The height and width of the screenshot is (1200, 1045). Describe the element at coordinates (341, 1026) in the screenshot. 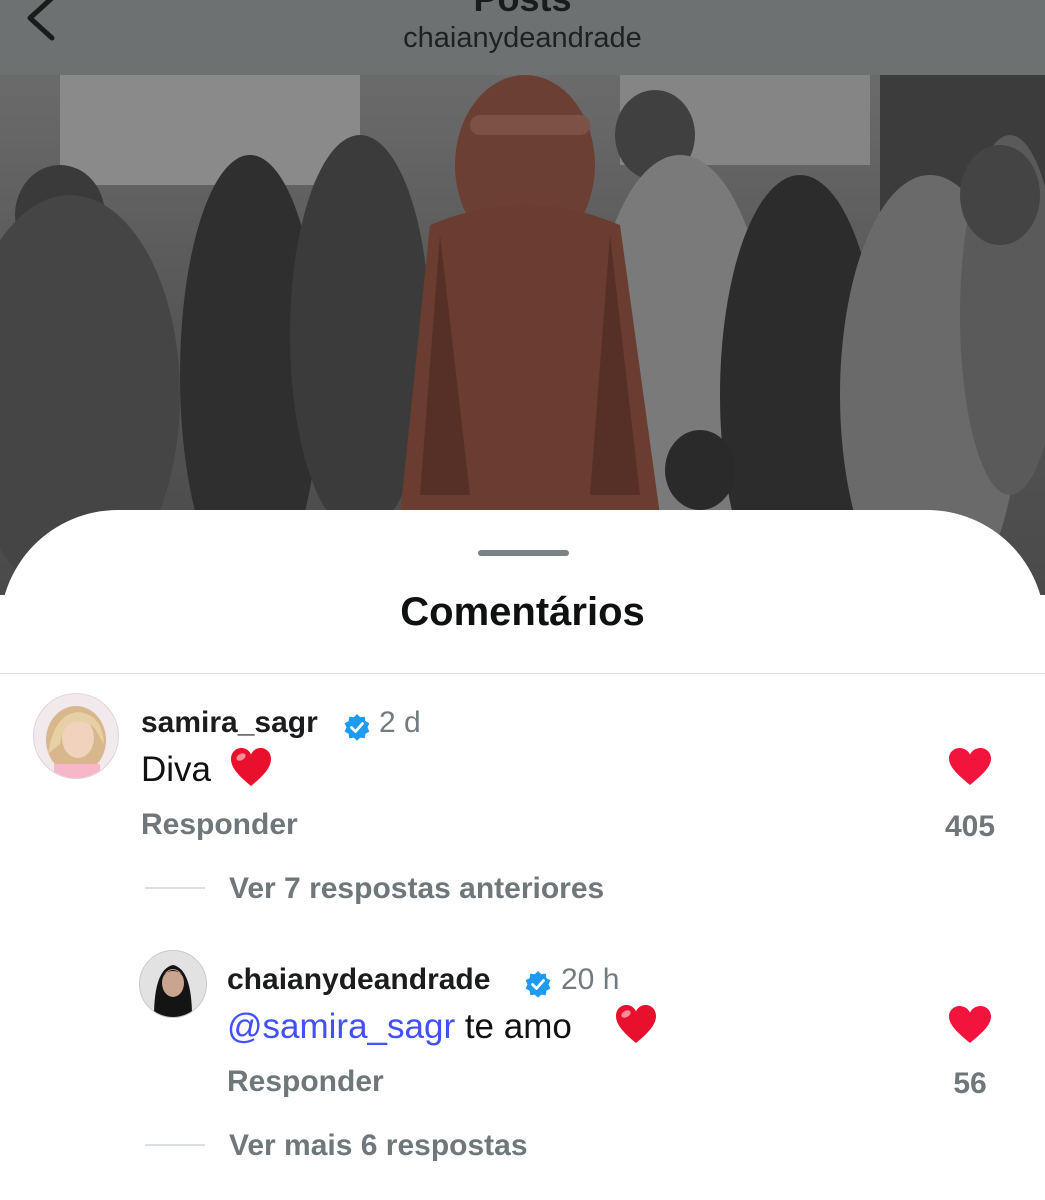

I see `mention-link: @samira_sagr` at that location.